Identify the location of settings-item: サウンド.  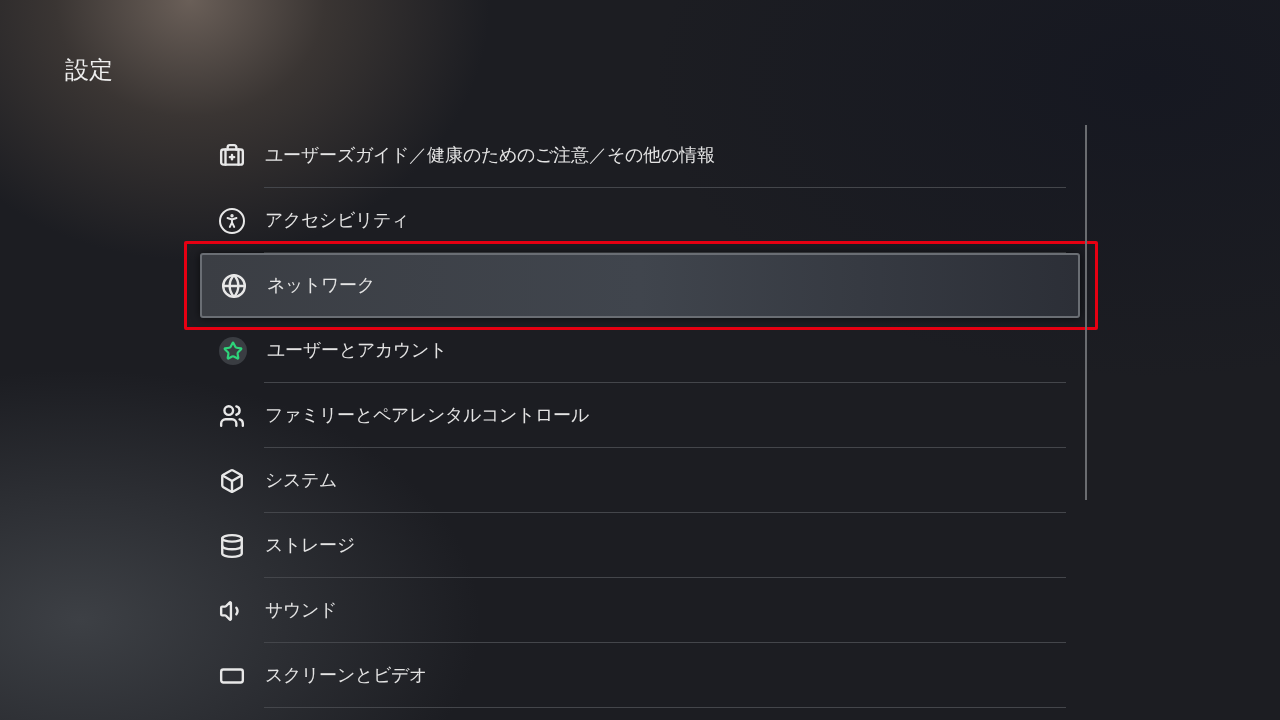
(640, 610).